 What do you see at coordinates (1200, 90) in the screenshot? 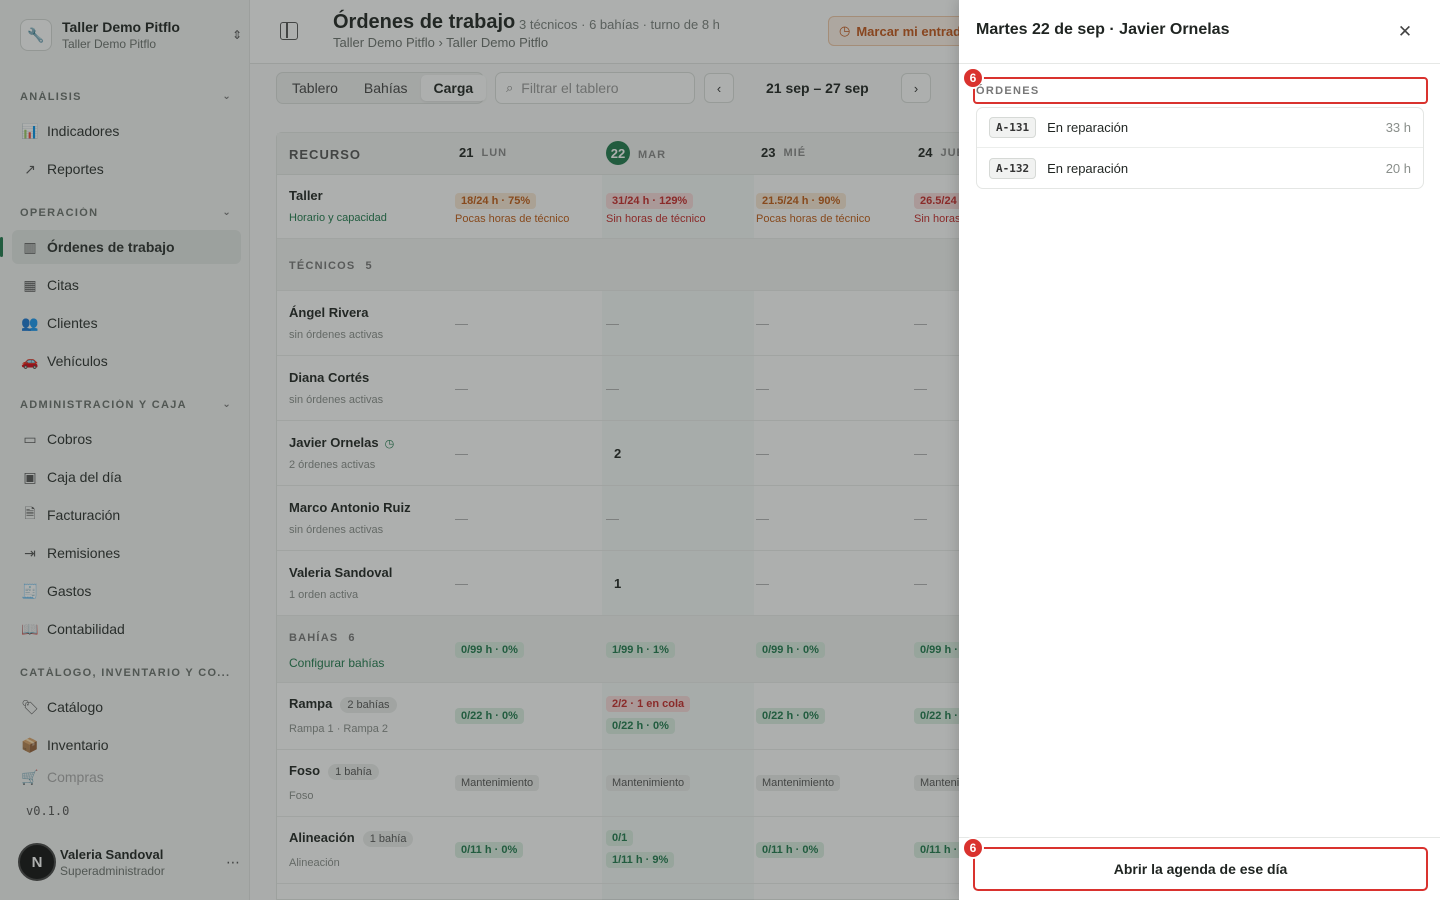
I see `orders-section-highlight` at bounding box center [1200, 90].